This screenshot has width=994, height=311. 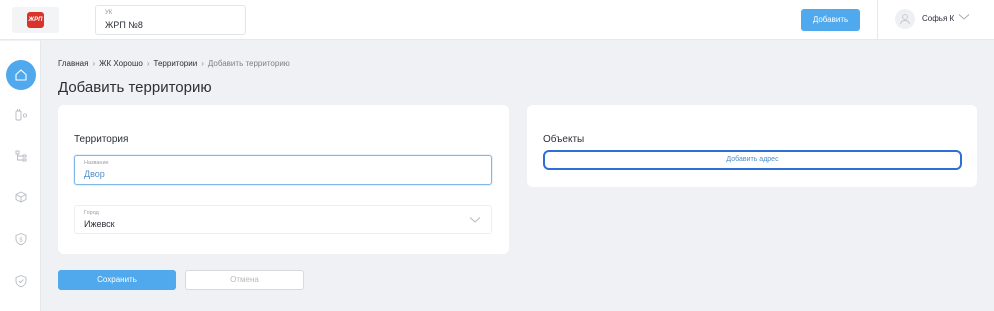 What do you see at coordinates (564, 139) in the screenshot?
I see `objects-card-title: Объекты` at bounding box center [564, 139].